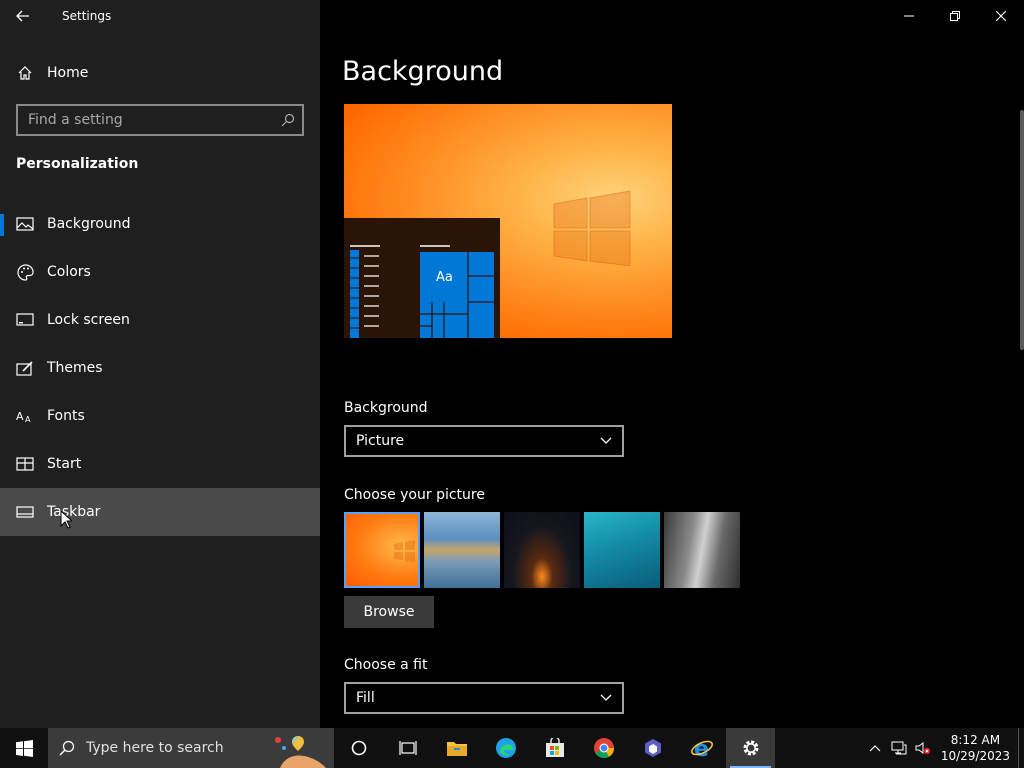 The width and height of the screenshot is (1024, 768). What do you see at coordinates (386, 665) in the screenshot?
I see `choose-fit-label: Choose a fit` at bounding box center [386, 665].